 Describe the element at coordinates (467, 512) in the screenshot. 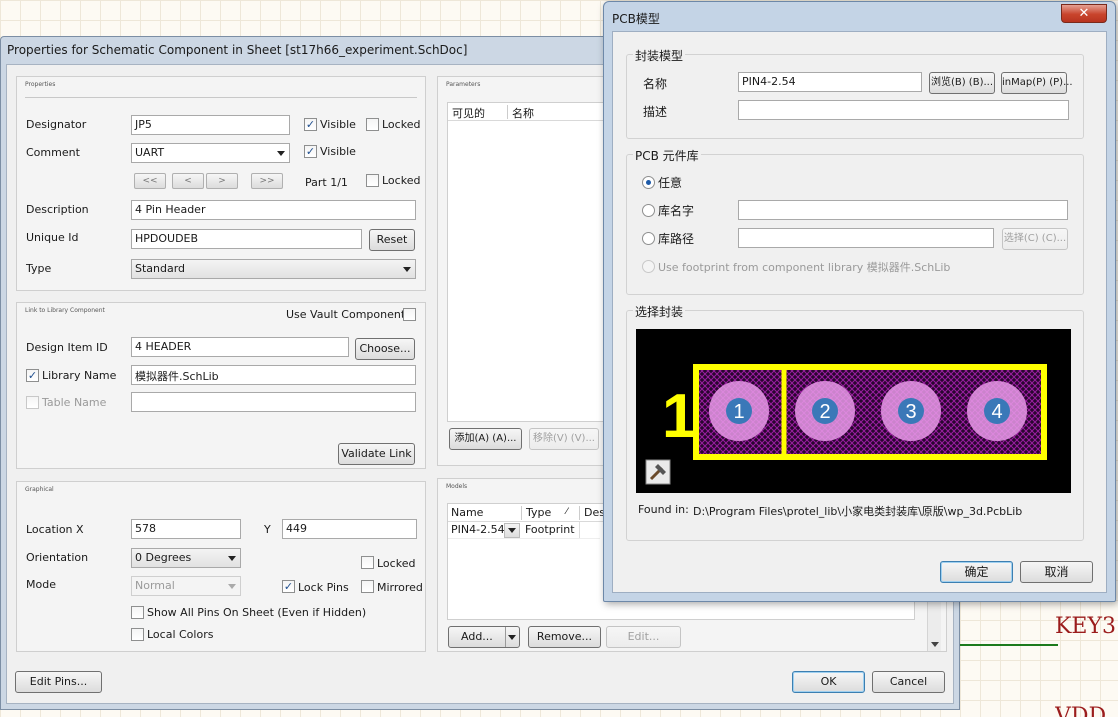

I see `col-model-name-header: Name` at that location.